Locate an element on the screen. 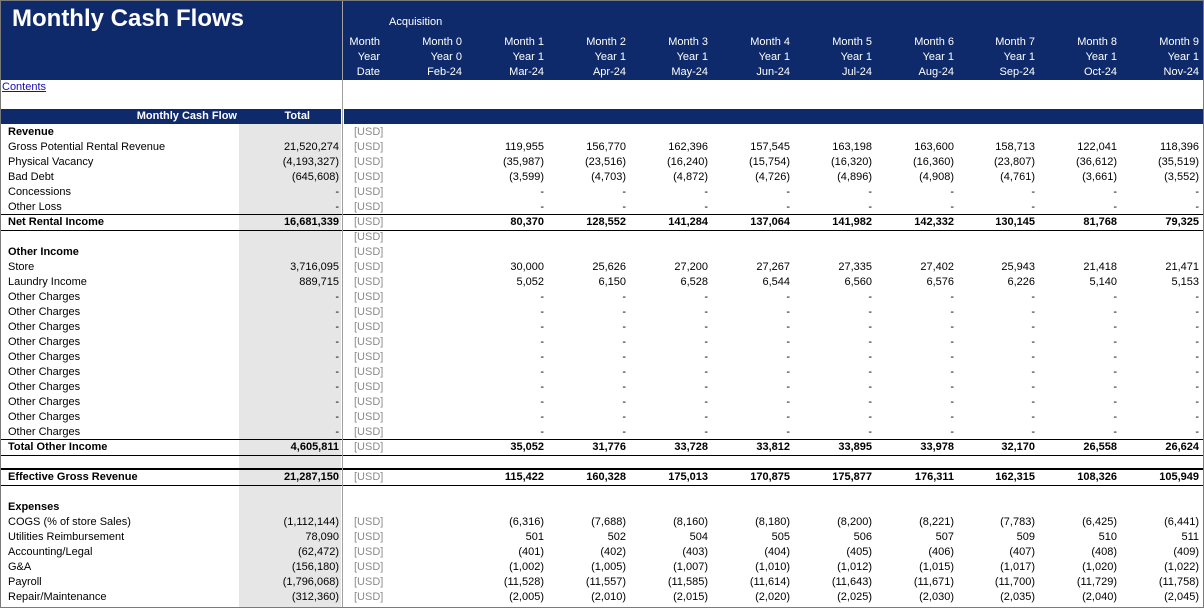 This screenshot has width=1204, height=608. month-value-cell: 162,315 is located at coordinates (996, 477).